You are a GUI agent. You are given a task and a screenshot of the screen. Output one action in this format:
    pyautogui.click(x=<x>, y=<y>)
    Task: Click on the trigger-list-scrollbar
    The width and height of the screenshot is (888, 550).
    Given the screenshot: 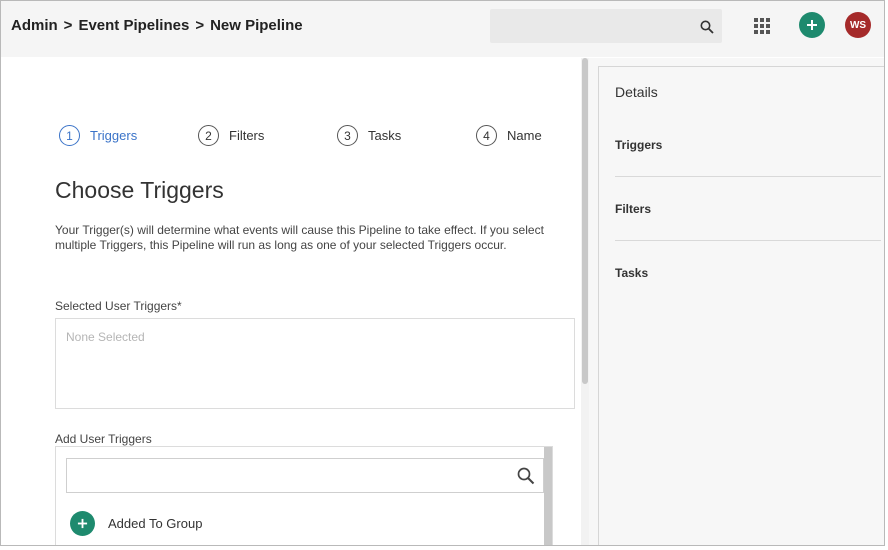 What is the action you would take?
    pyautogui.click(x=548, y=496)
    